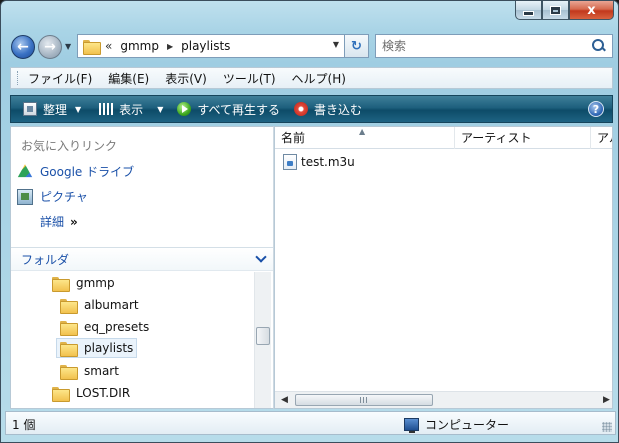 This screenshot has width=619, height=443. Describe the element at coordinates (184, 109) in the screenshot. I see `play-icon` at that location.